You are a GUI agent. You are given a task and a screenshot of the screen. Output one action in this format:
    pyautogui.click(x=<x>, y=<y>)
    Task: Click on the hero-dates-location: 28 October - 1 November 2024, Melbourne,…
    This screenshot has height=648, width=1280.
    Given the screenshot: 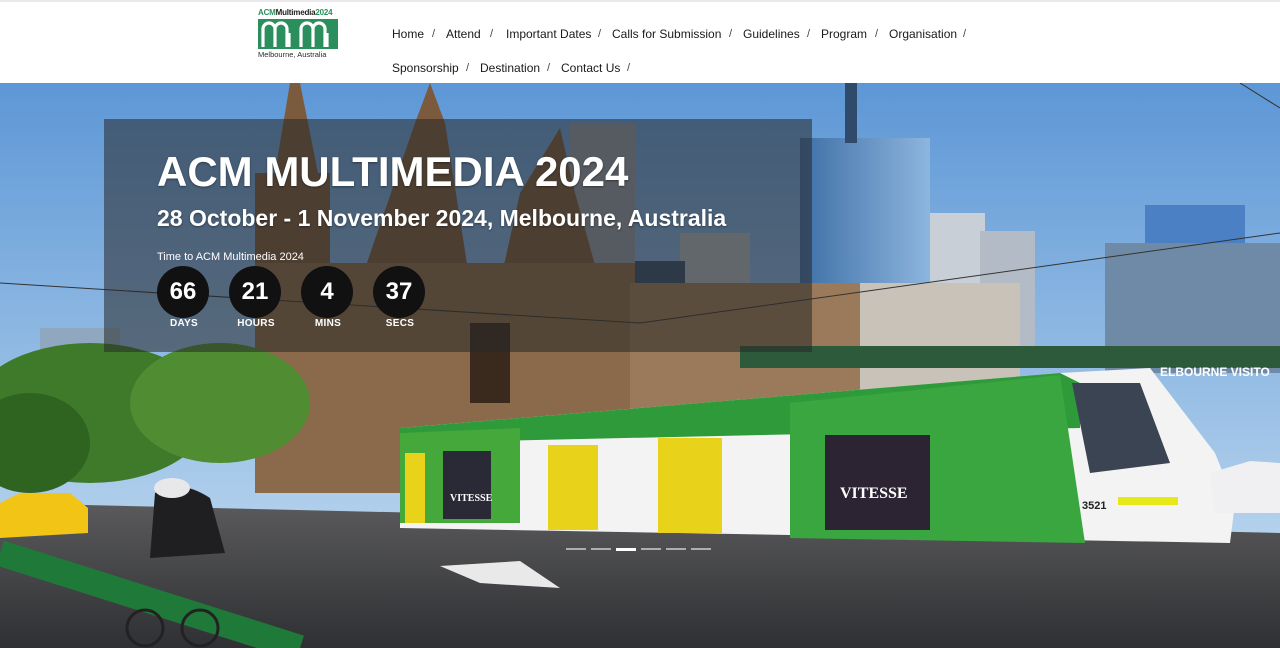 What is the action you would take?
    pyautogui.click(x=442, y=218)
    